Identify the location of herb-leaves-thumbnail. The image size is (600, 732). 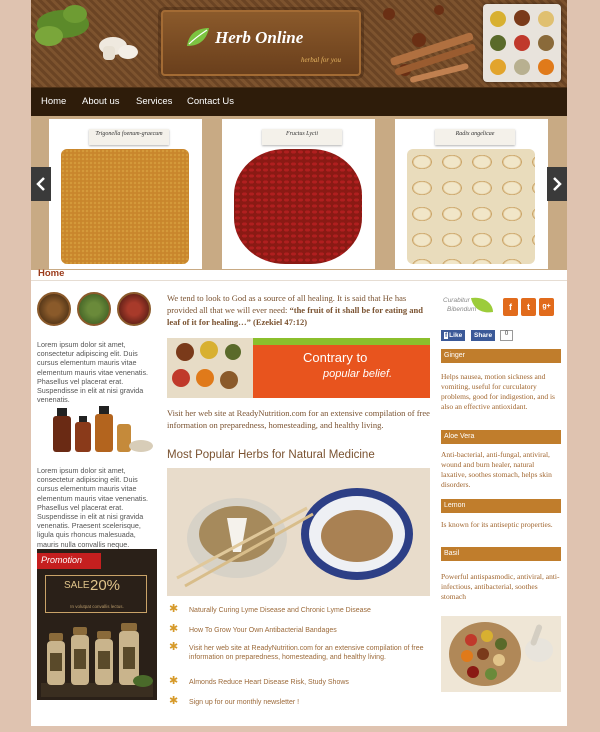
(94, 309).